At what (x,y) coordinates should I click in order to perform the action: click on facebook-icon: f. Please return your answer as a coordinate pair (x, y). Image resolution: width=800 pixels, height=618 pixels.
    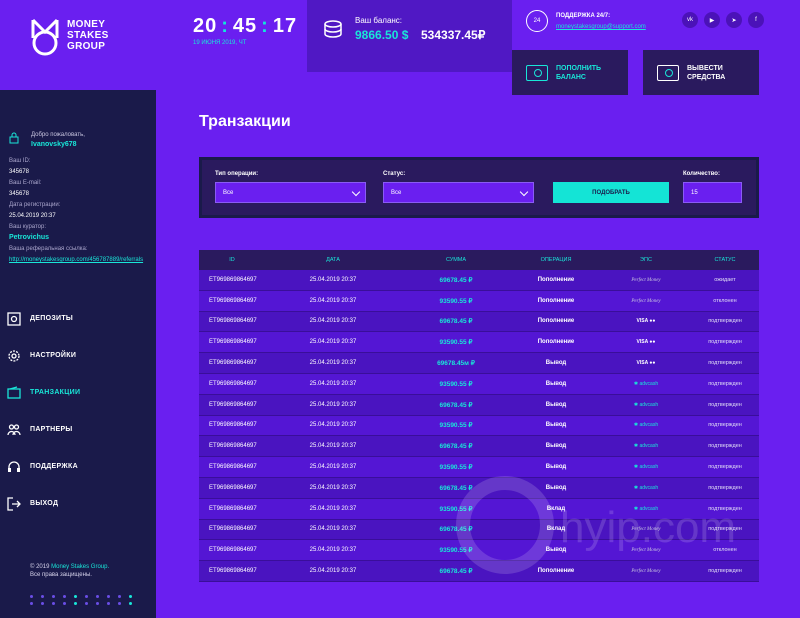
    Looking at the image, I should click on (756, 20).